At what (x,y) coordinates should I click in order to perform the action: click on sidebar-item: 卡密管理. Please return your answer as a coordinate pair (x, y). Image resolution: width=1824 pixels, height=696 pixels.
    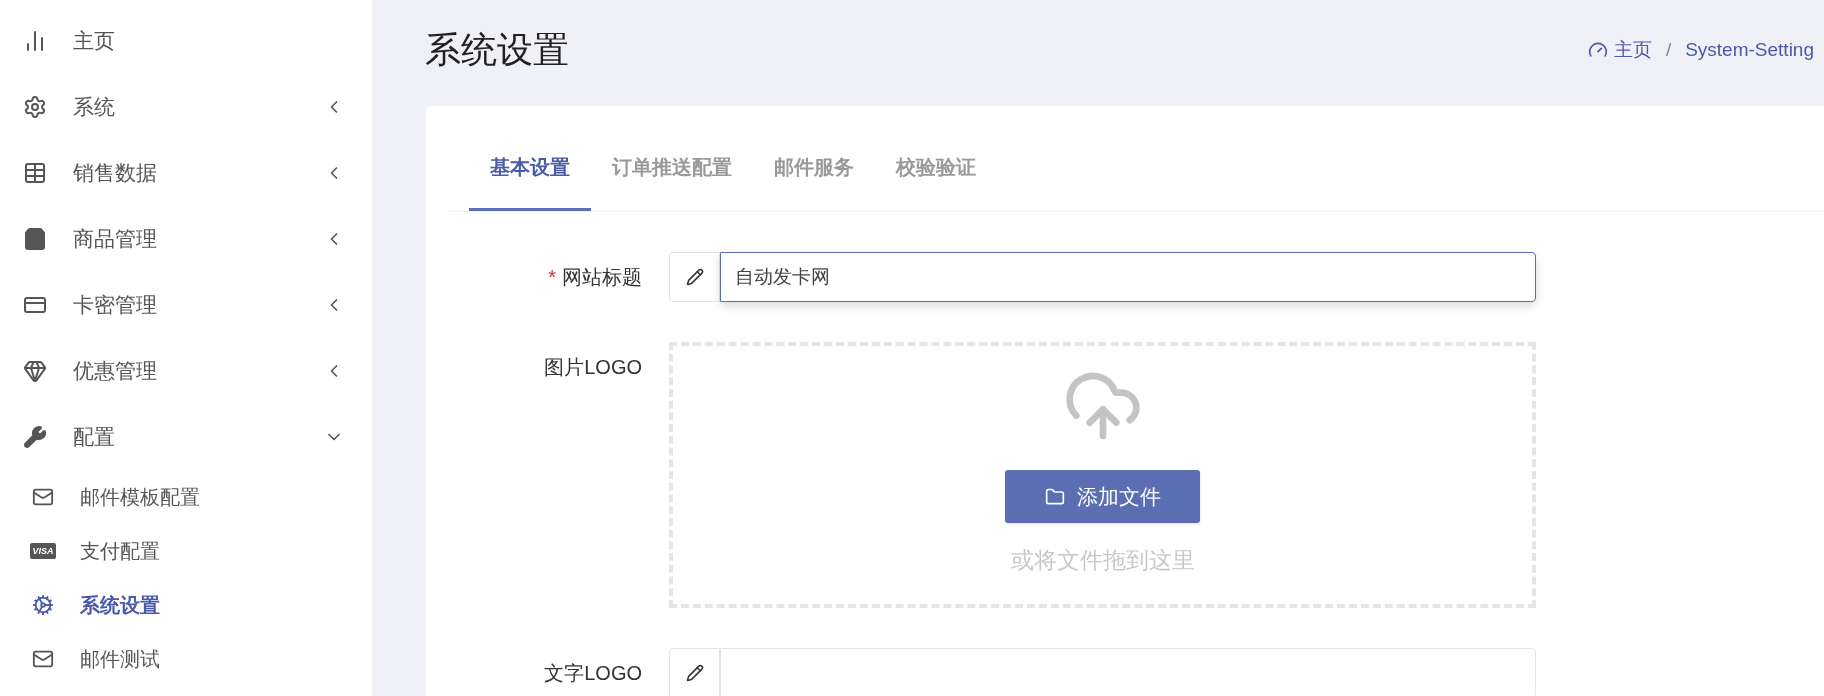
    Looking at the image, I should click on (186, 305).